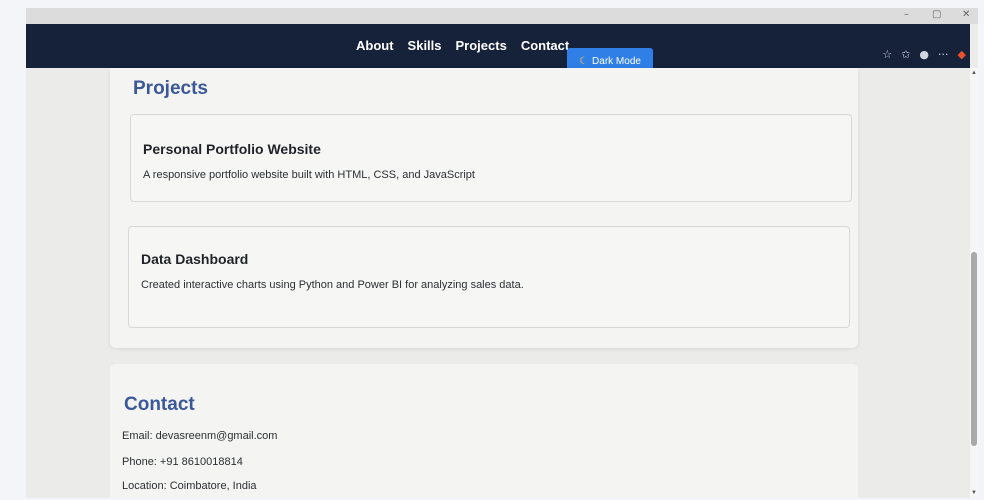  I want to click on projects-heading: Projects, so click(170, 88).